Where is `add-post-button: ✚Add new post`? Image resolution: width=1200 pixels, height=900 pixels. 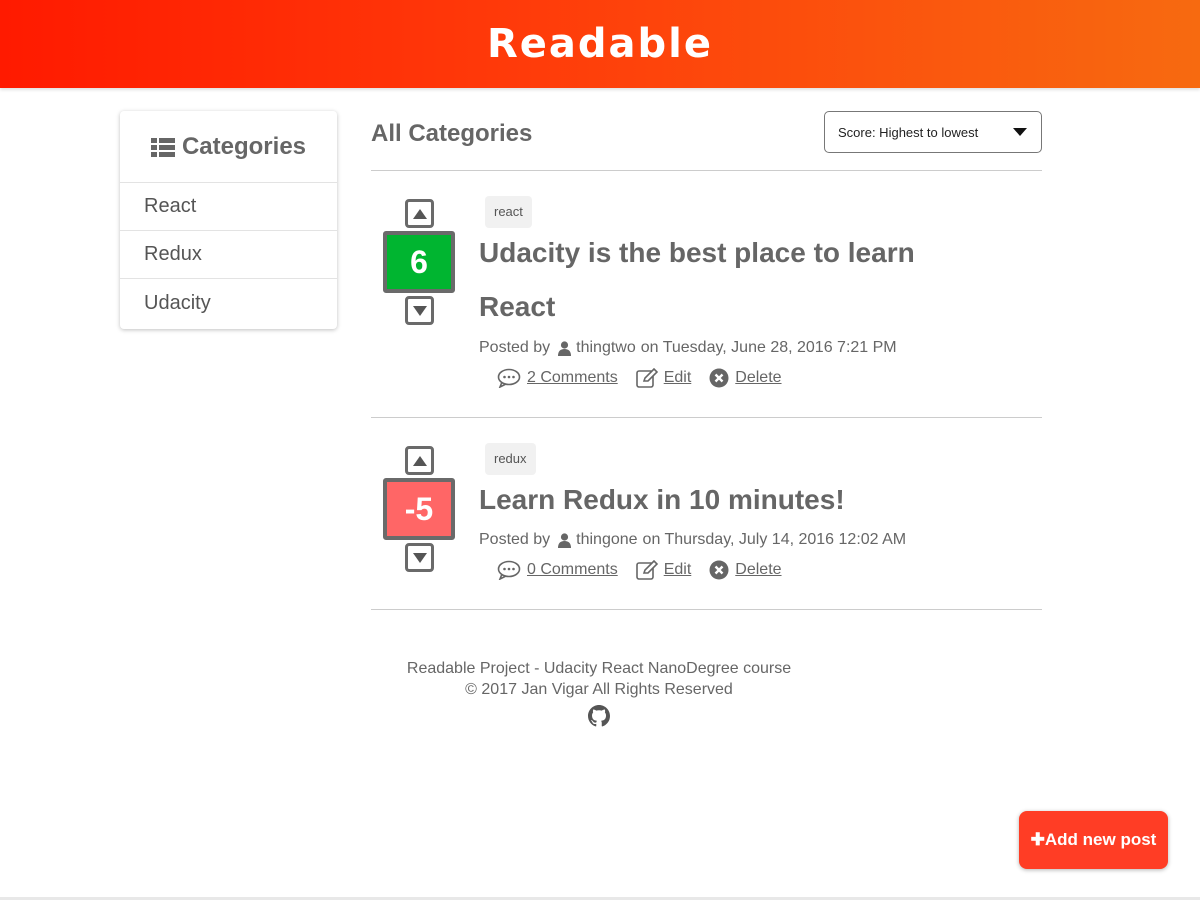
add-post-button: ✚Add new post is located at coordinates (1093, 840).